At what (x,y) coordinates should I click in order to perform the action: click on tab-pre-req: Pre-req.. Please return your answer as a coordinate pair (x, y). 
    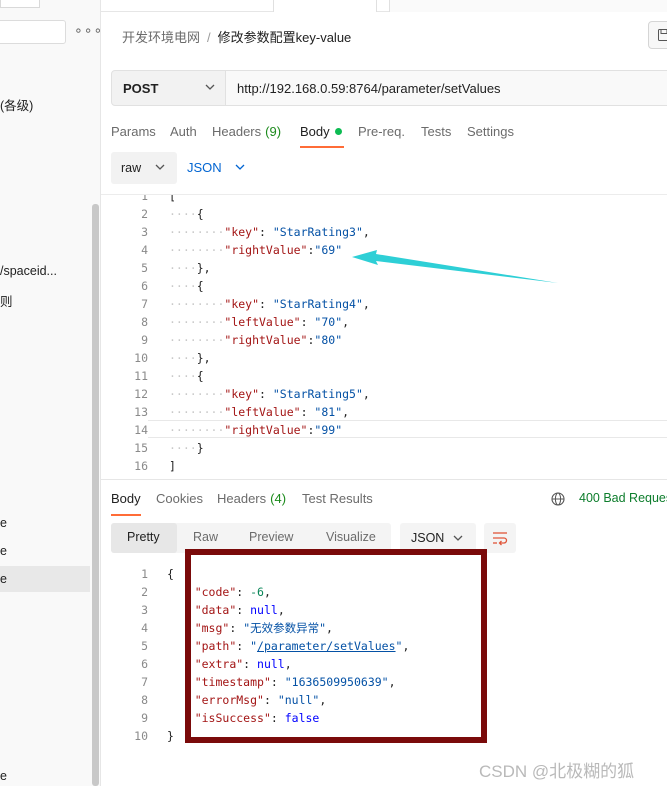
    Looking at the image, I should click on (381, 131).